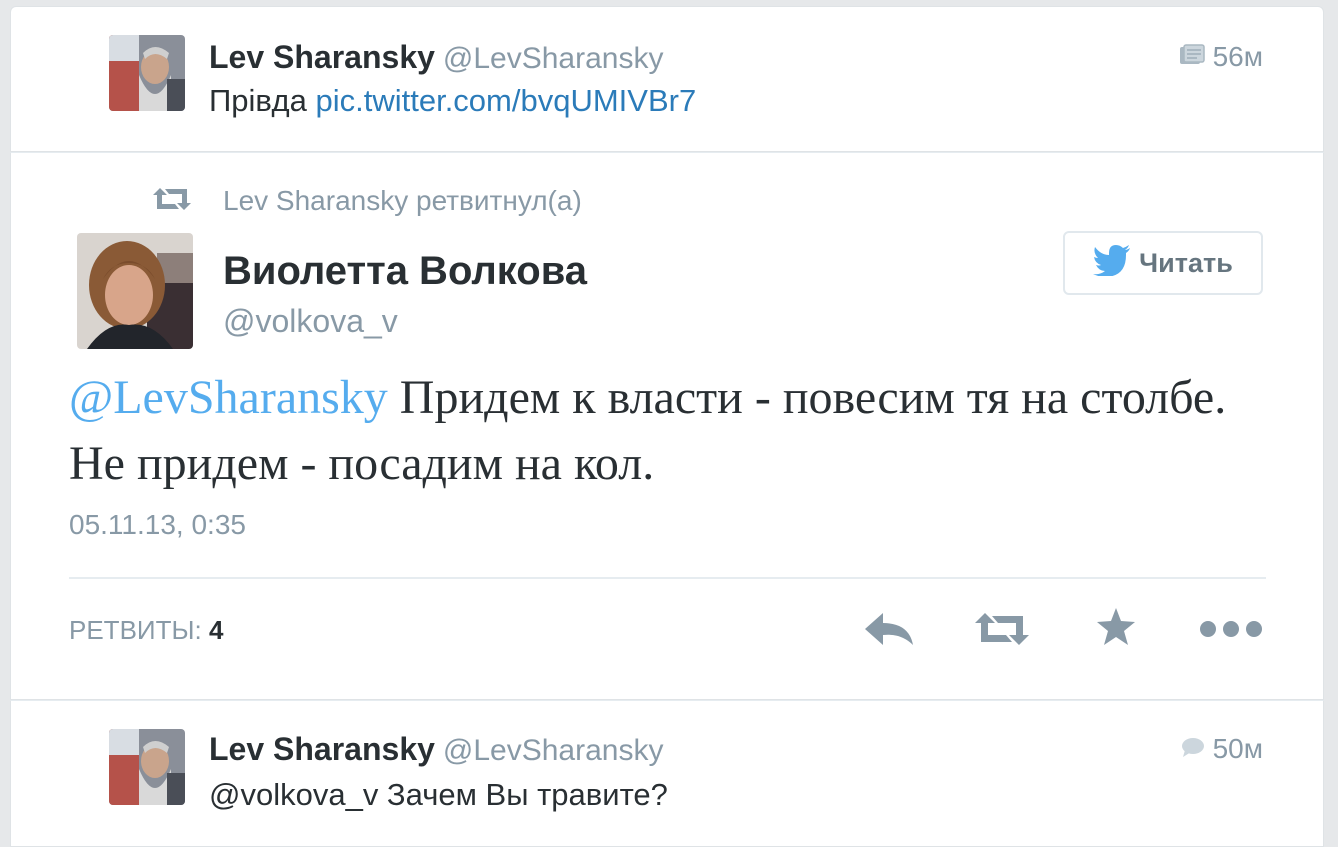  Describe the element at coordinates (505, 100) in the screenshot. I see `tweet-photo-link: pic.twitter.com/bvqUMIVBr7` at that location.